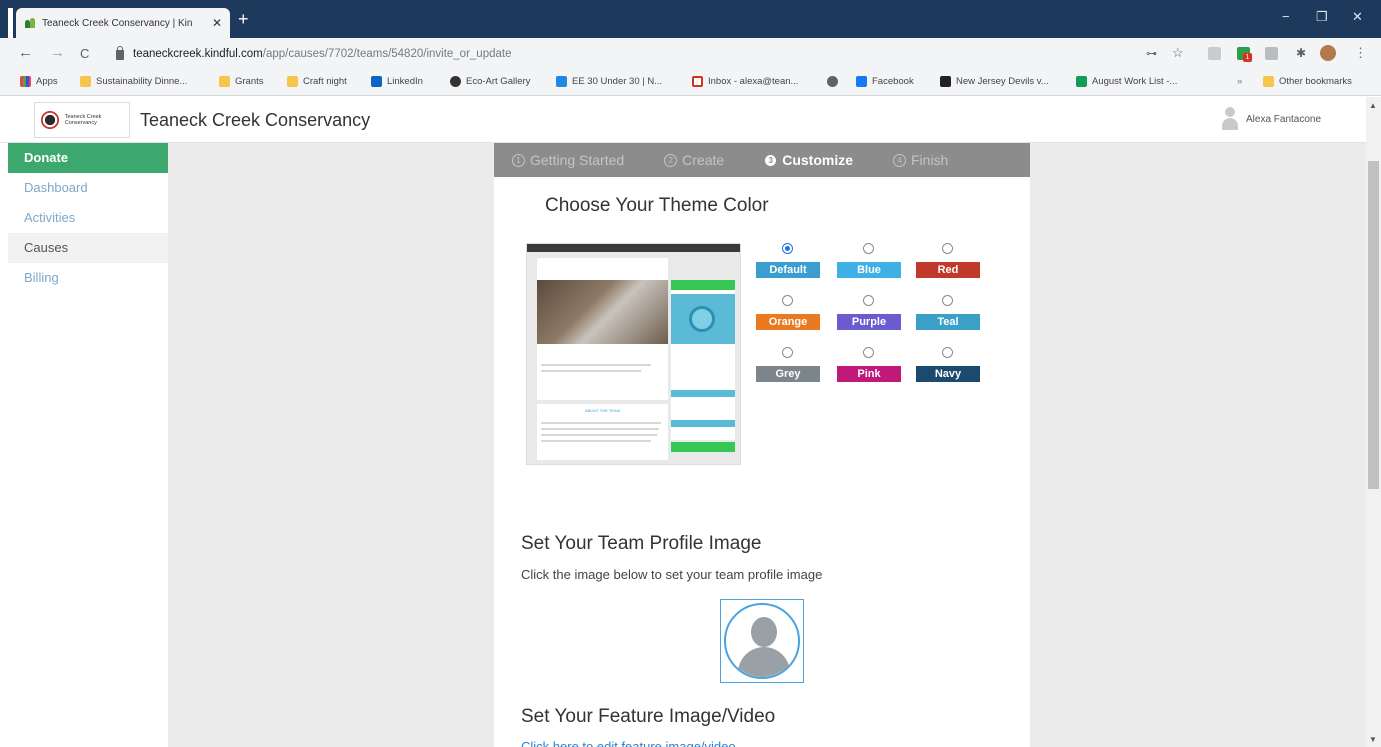  What do you see at coordinates (217, 23) in the screenshot?
I see `tab-close-icon: ✕` at bounding box center [217, 23].